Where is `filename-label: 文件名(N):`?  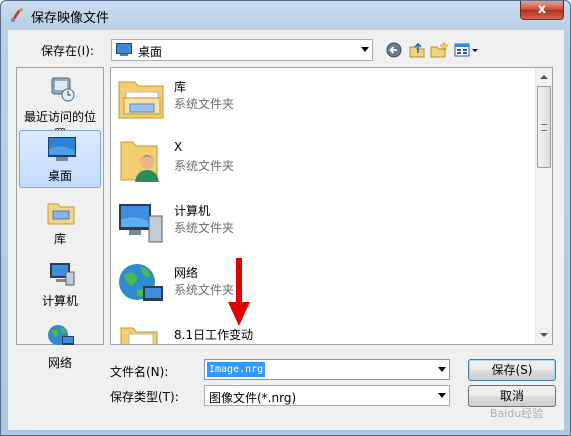
filename-label: 文件名(N): is located at coordinates (139, 372).